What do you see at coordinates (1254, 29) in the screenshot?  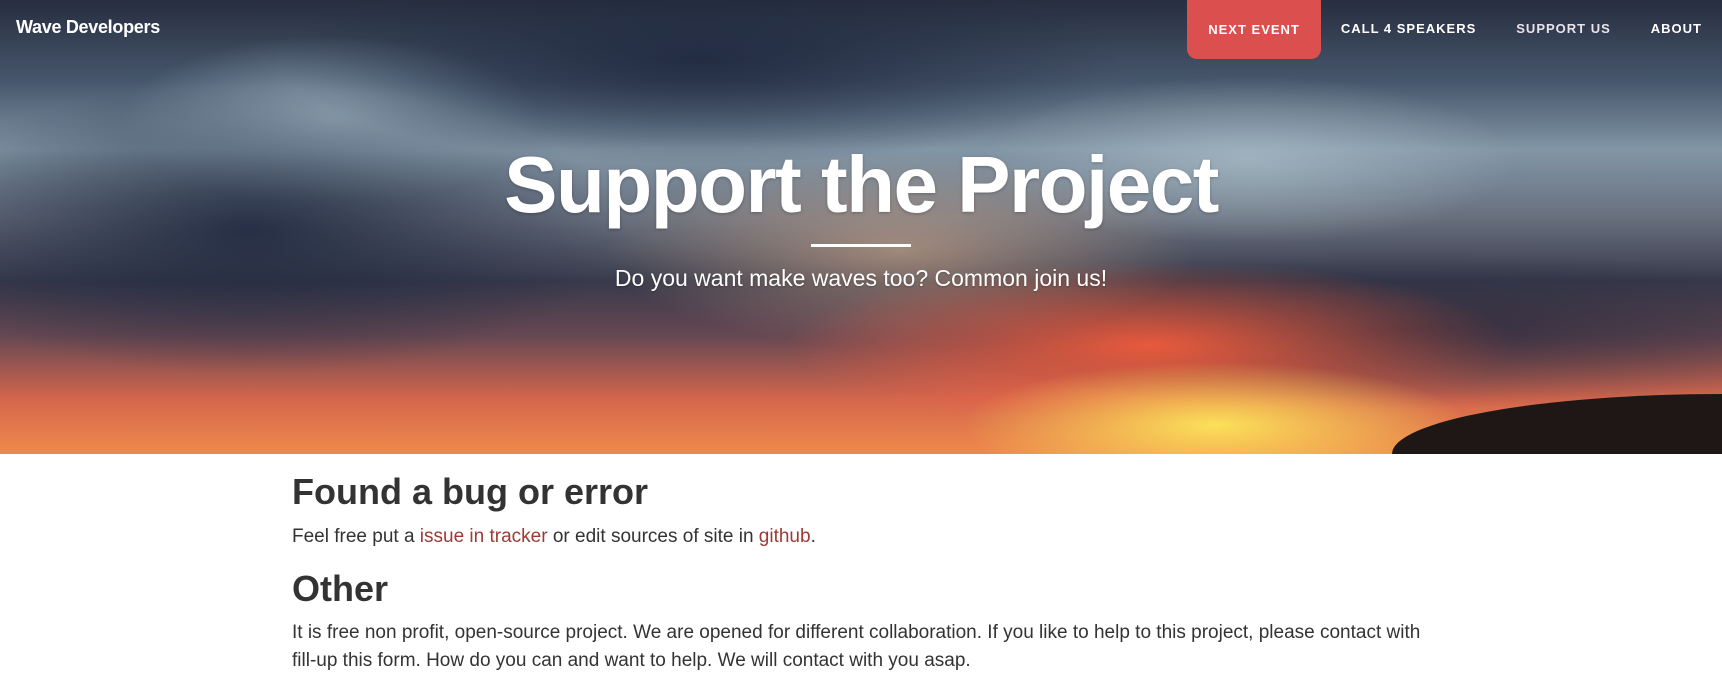 I see `nav-next-event: NEXT EVENT` at bounding box center [1254, 29].